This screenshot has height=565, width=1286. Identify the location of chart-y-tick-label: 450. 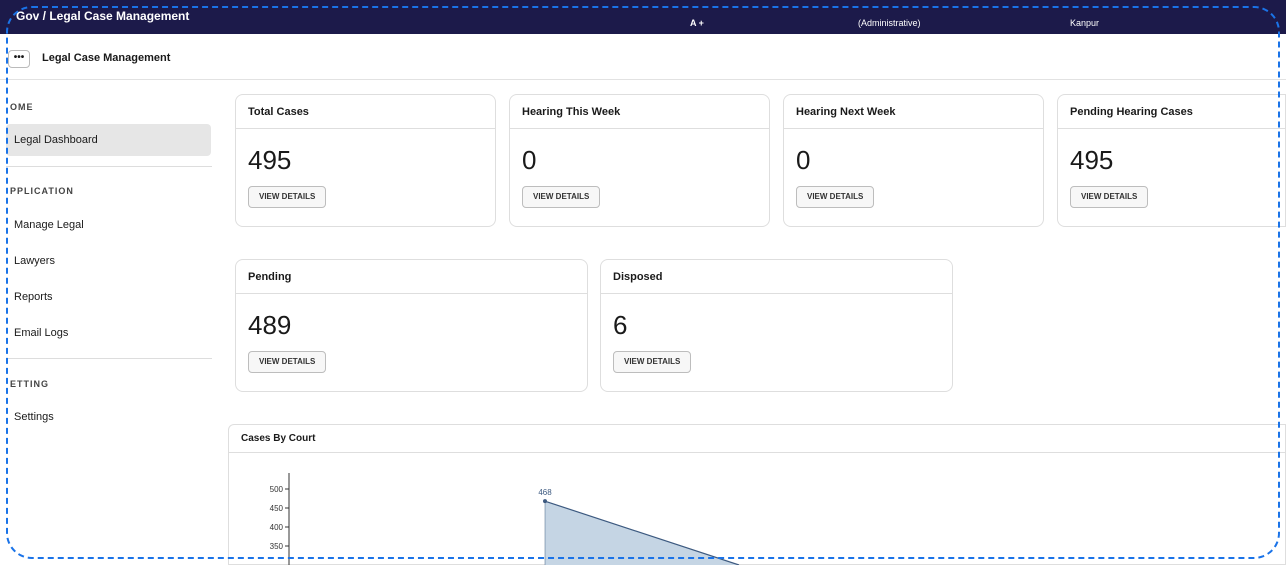
(277, 508).